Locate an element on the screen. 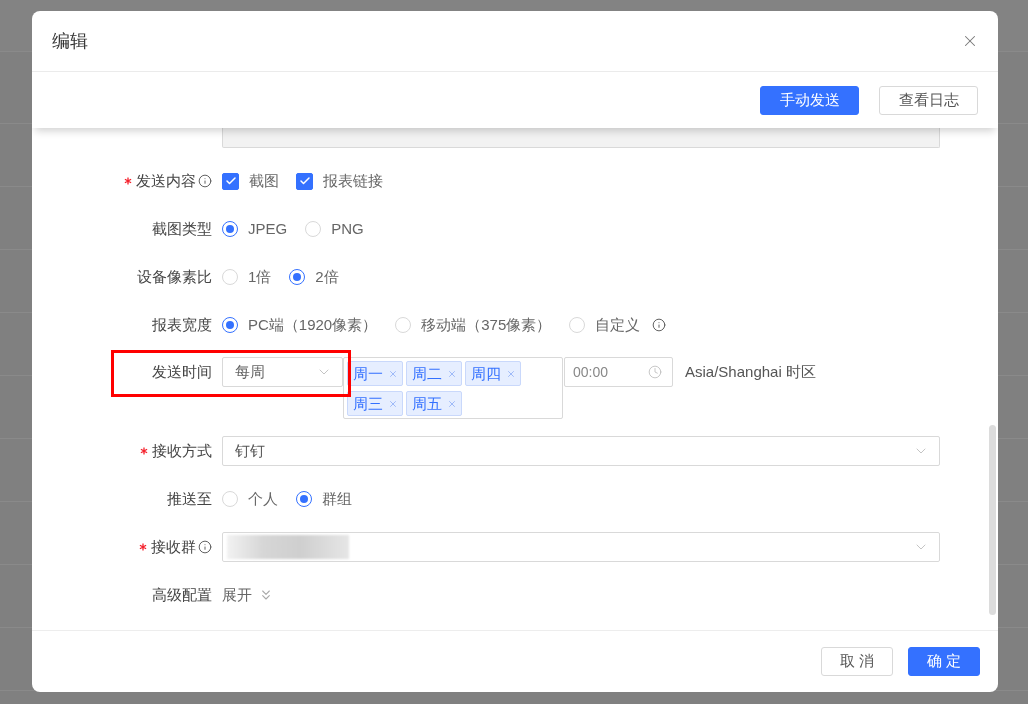  dropdown-select: 钉钉 is located at coordinates (581, 451).